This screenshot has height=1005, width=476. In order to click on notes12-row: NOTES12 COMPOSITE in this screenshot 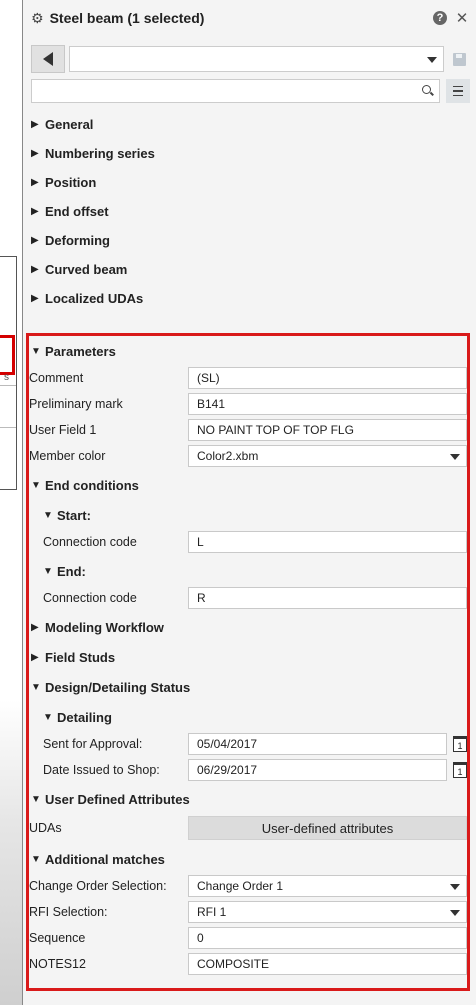, I will do `click(248, 964)`.